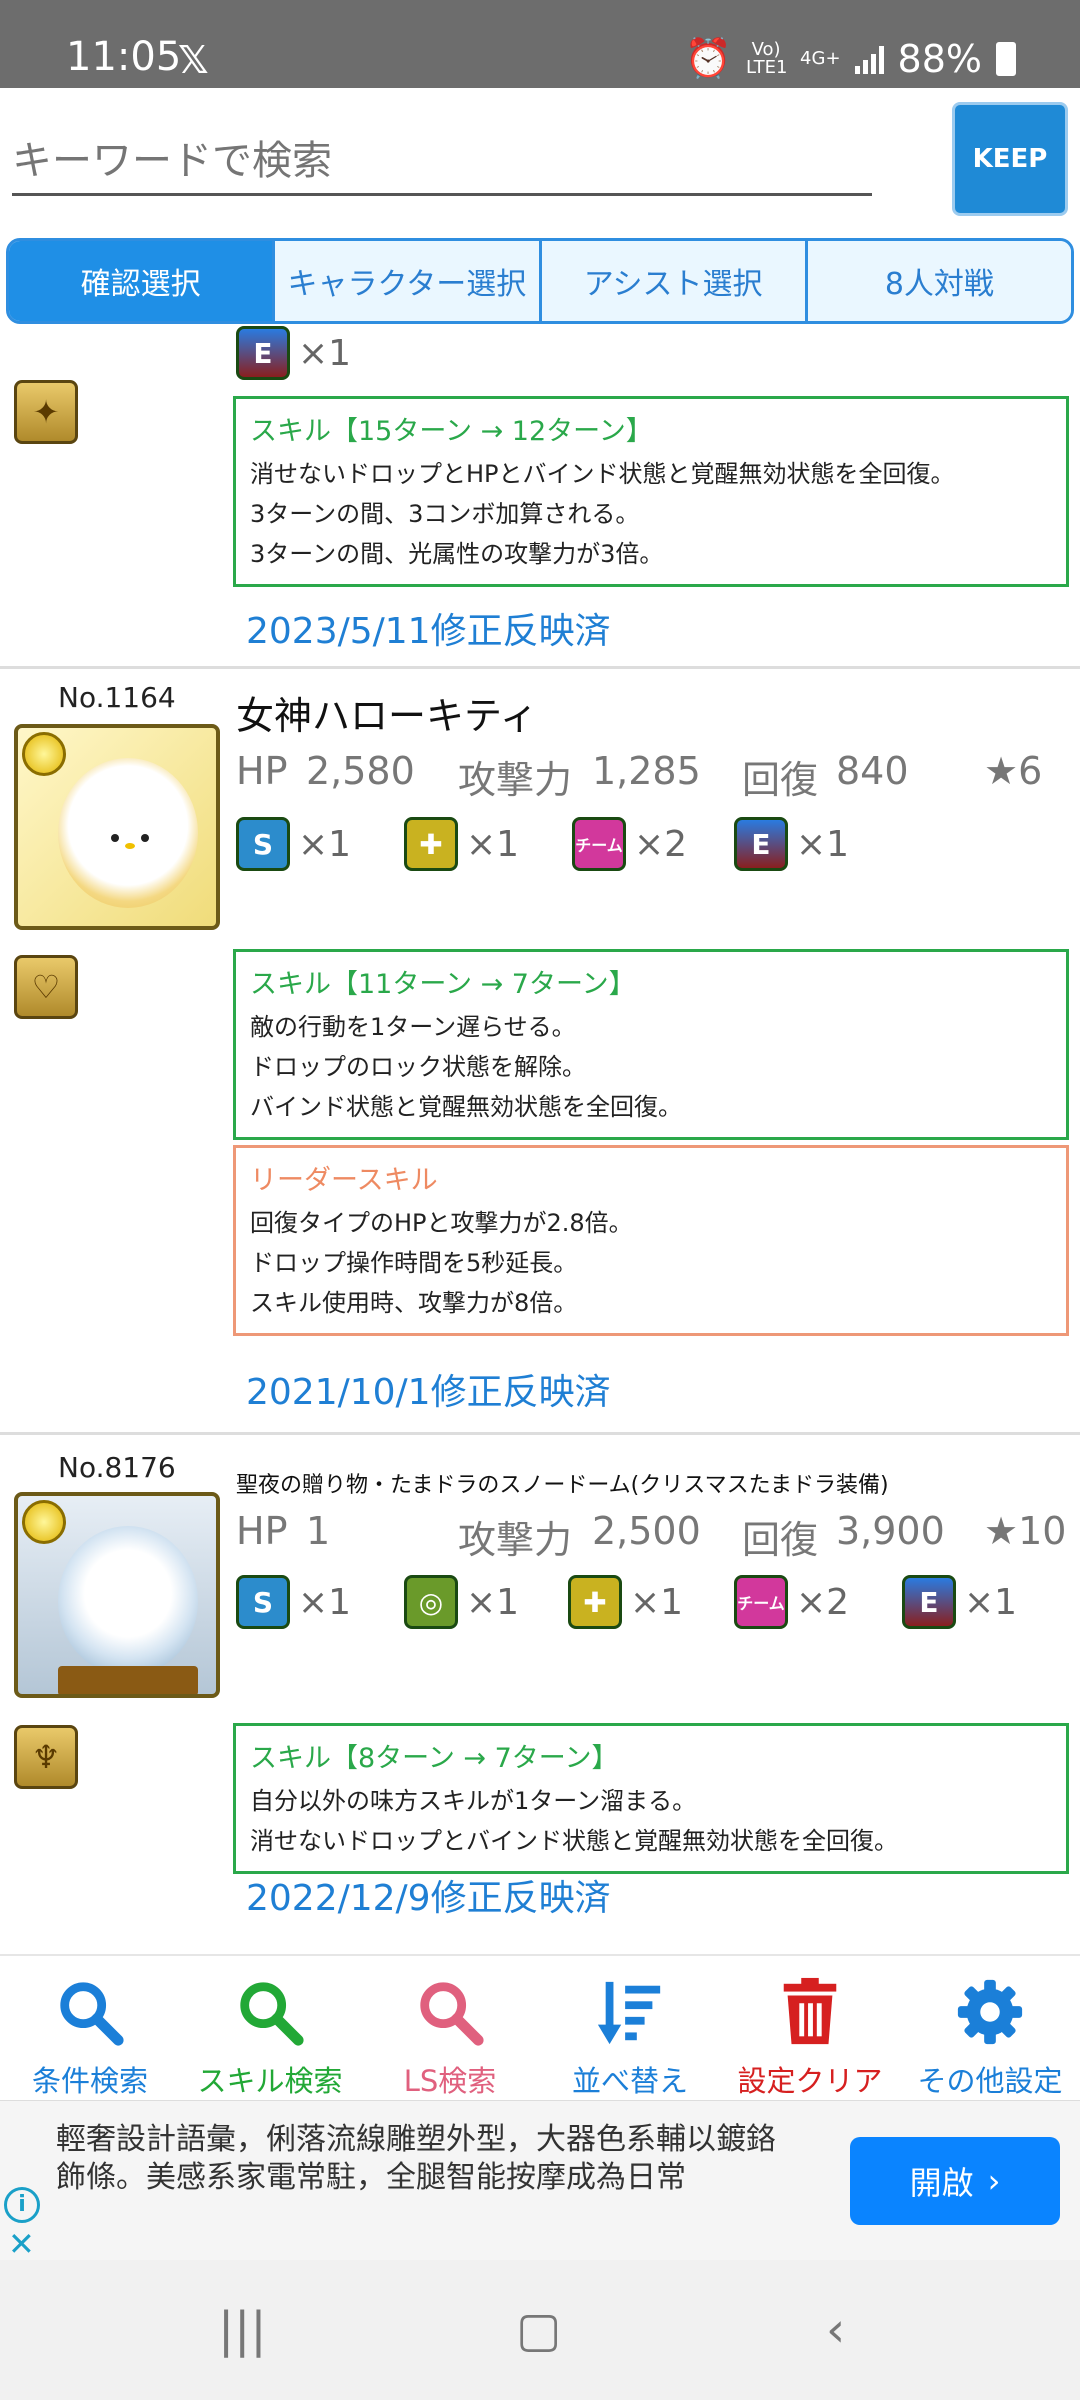 The width and height of the screenshot is (1080, 2400). I want to click on skill-line: 敵の行動を1ターン遅らせる。, so click(413, 1027).